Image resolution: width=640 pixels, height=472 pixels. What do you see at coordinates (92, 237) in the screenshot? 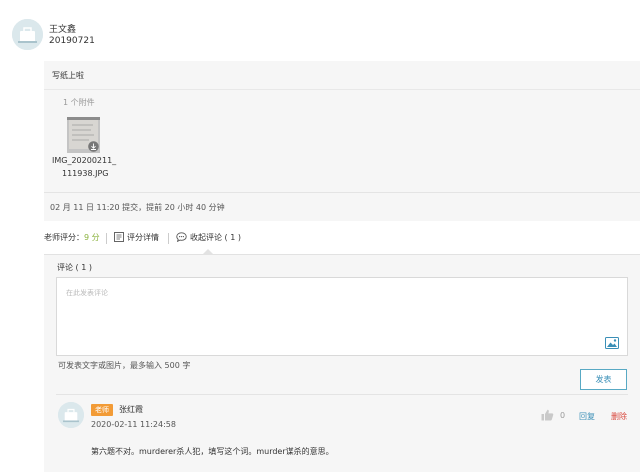
I see `score-value: 9 分` at bounding box center [92, 237].